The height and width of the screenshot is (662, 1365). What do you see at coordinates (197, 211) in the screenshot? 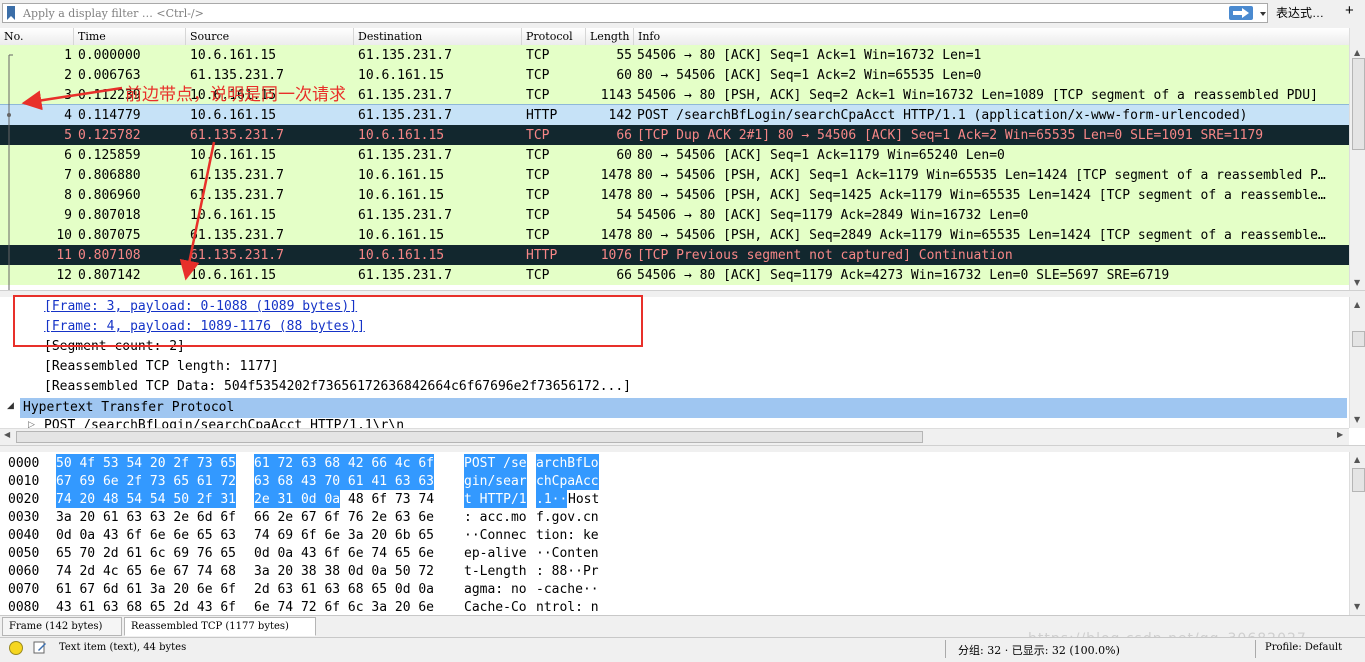
I see `annotation-arrow-down` at bounding box center [197, 211].